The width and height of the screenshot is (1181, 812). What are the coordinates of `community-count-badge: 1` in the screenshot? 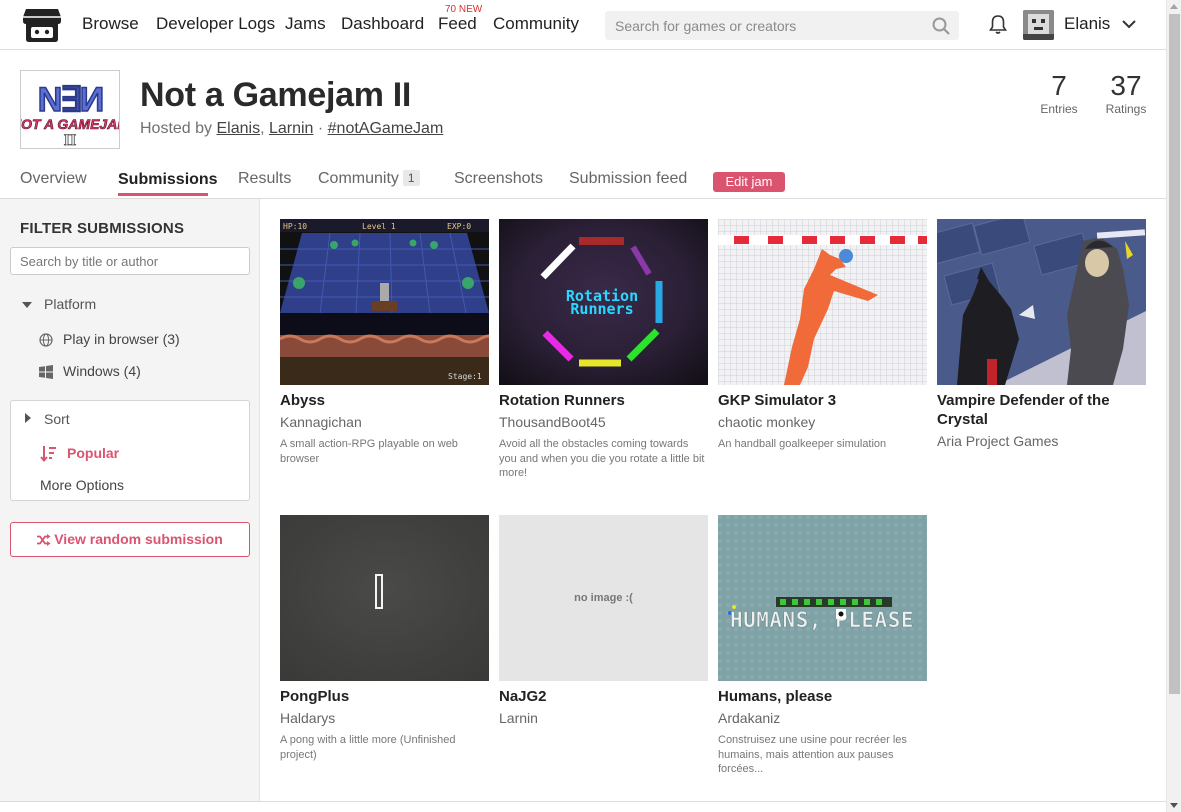 It's located at (411, 178).